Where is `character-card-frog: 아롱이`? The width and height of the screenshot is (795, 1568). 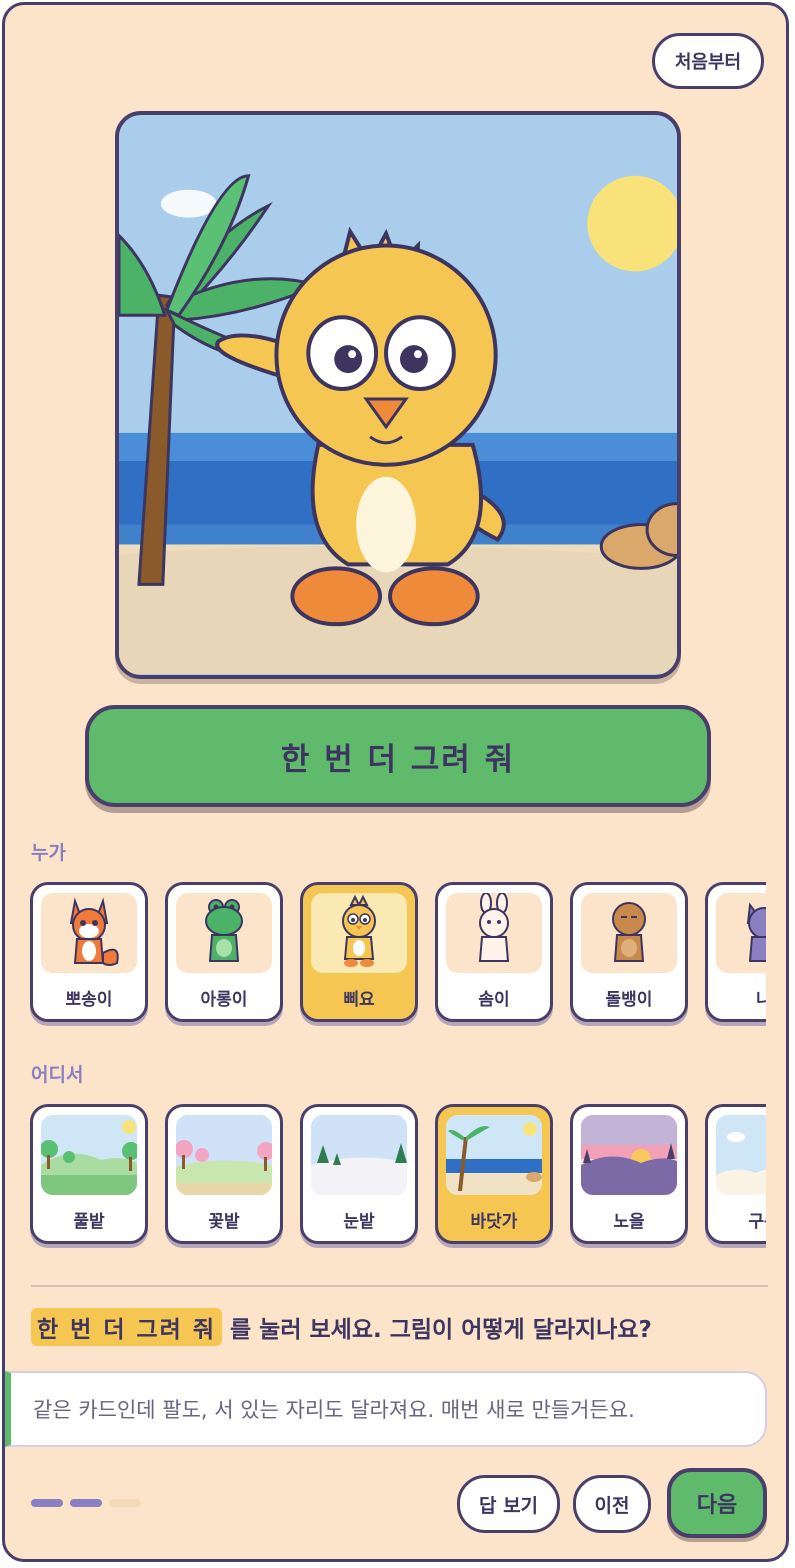
character-card-frog: 아롱이 is located at coordinates (224, 952).